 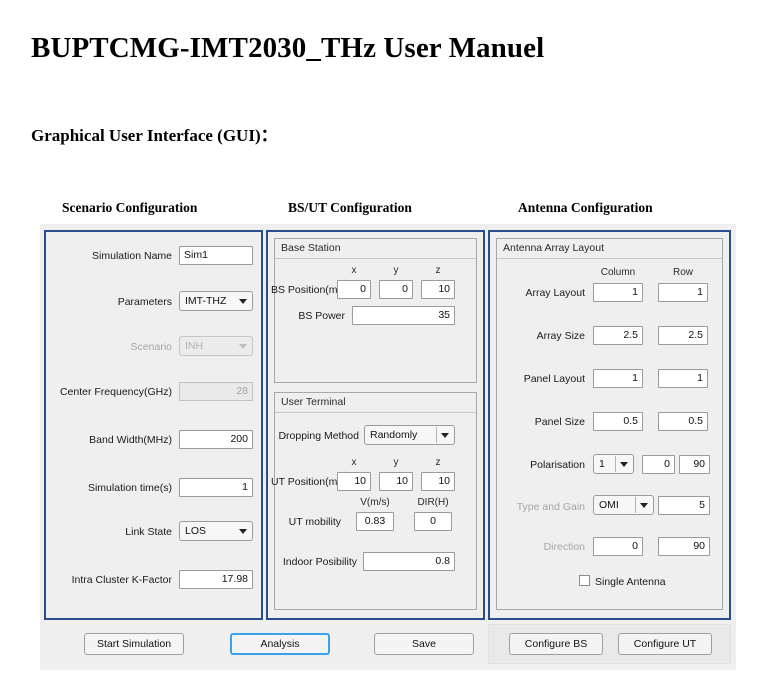 I want to click on ut-mobility-header-direction: DIR(H), so click(x=433, y=502).